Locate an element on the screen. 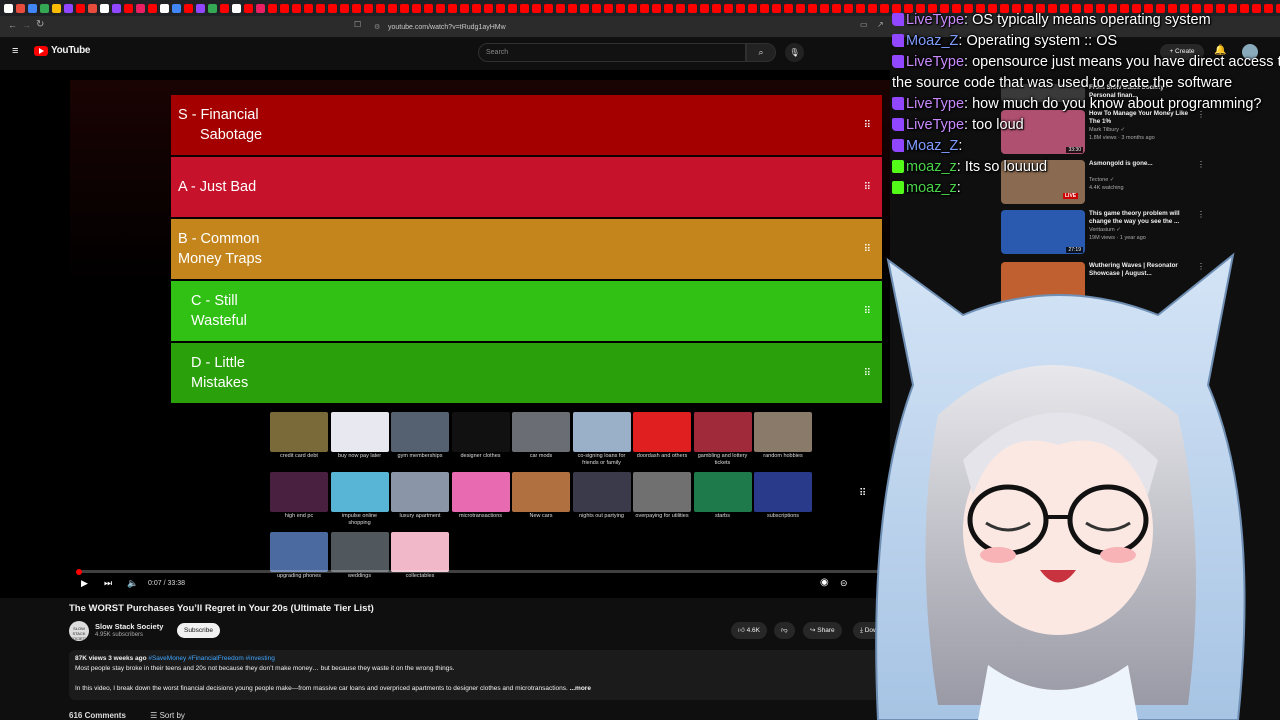 This screenshot has height=720, width=1280. bookmark-icon: ☐ is located at coordinates (357, 24).